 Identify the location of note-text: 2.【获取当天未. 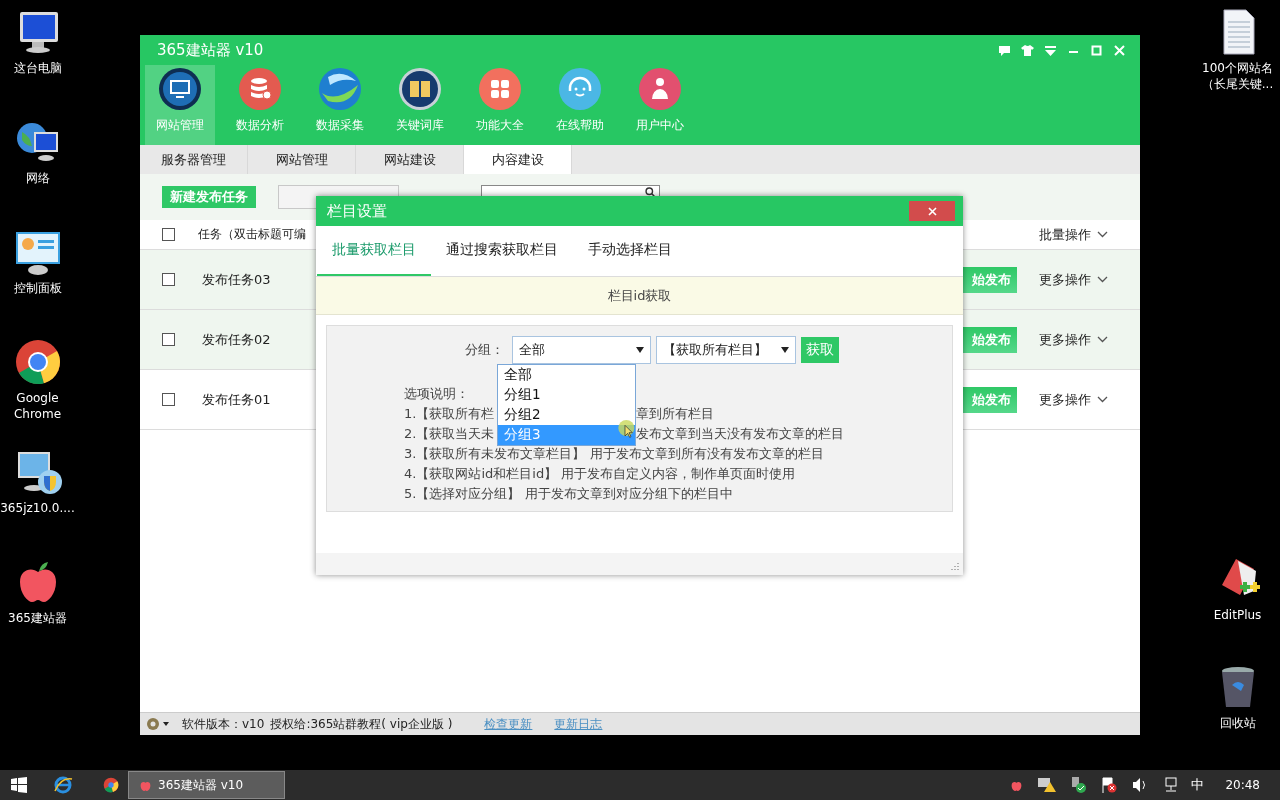
(449, 433).